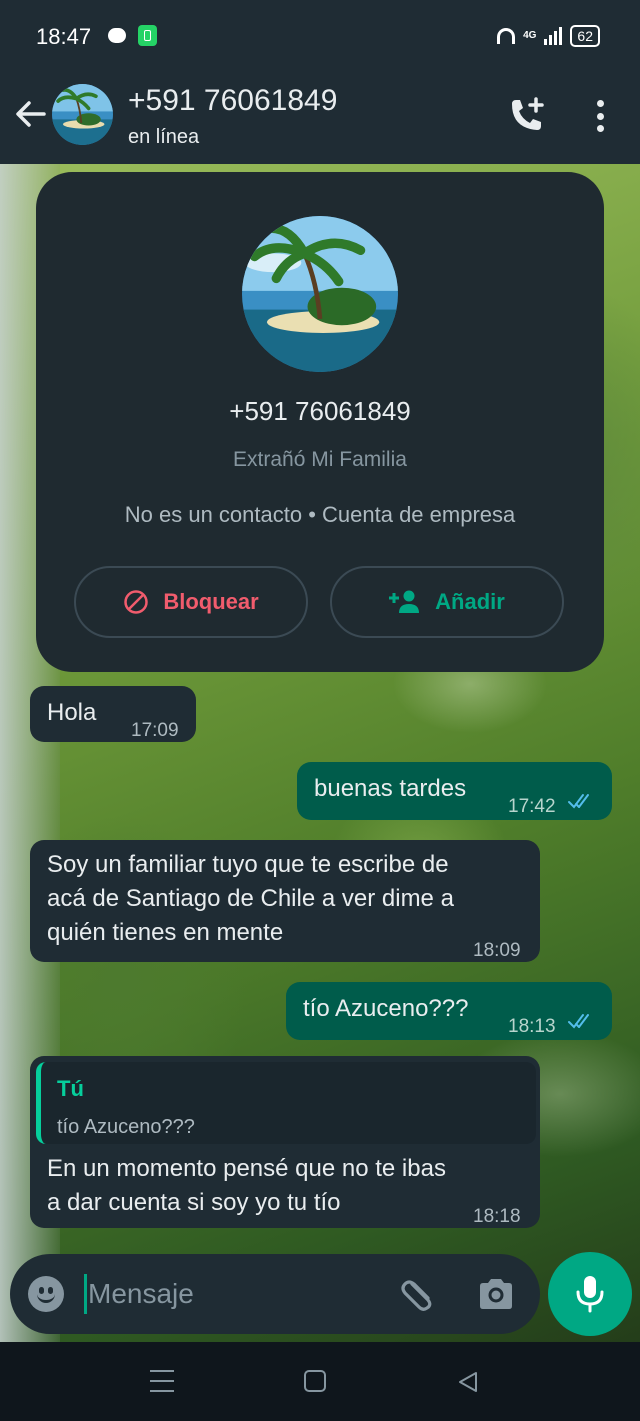 This screenshot has height=1421, width=640. I want to click on back-arrow-icon, so click(30, 114).